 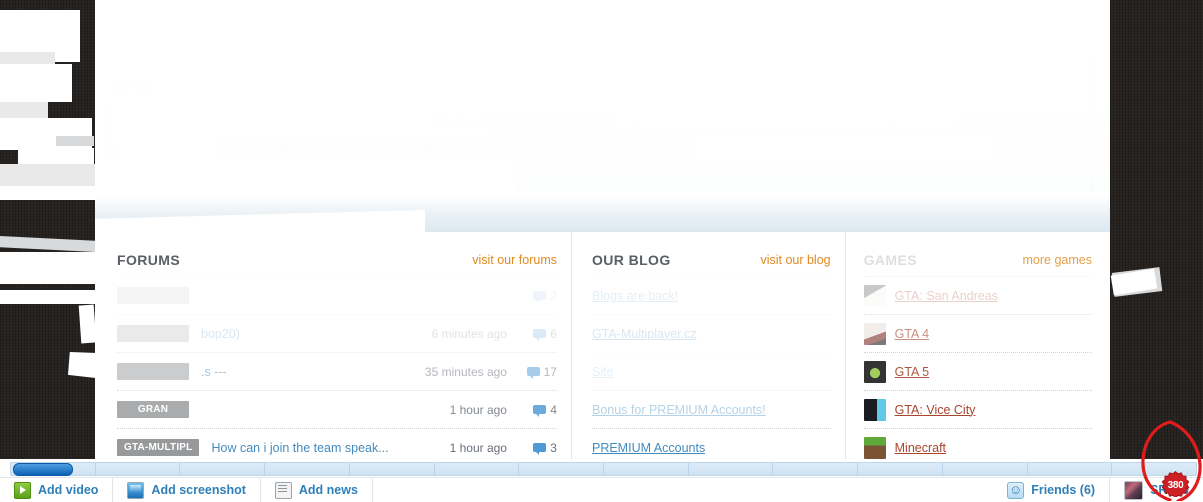 I want to click on video-play-icon, so click(x=22, y=490).